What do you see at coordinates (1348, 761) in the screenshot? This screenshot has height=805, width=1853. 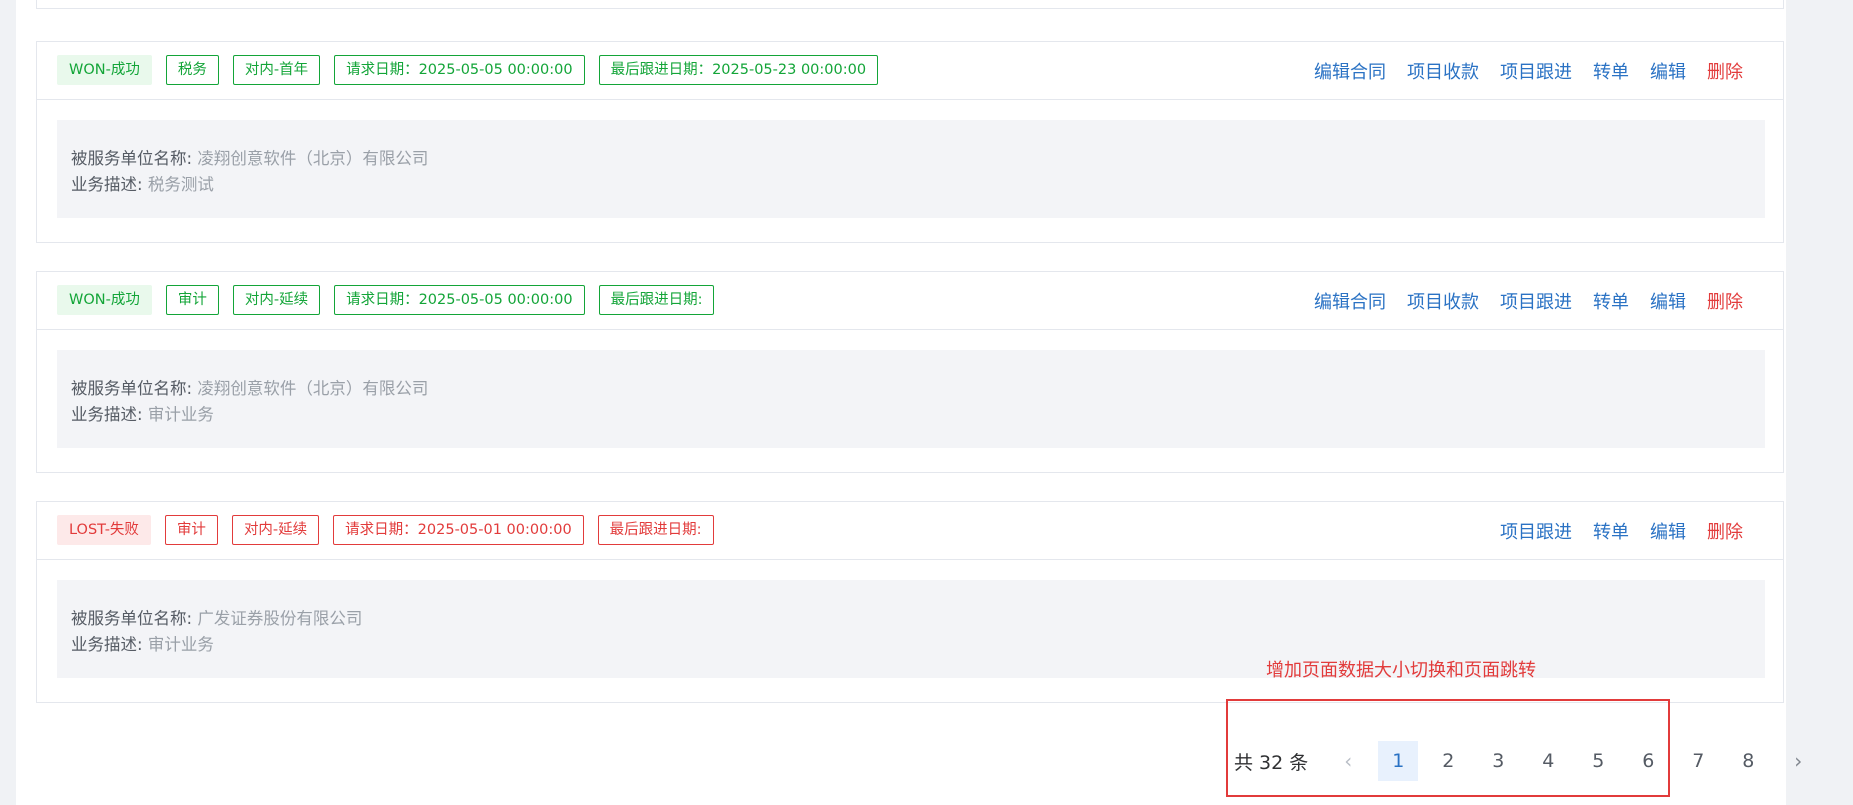 I see `prev-page-chevron-icon: ‹` at bounding box center [1348, 761].